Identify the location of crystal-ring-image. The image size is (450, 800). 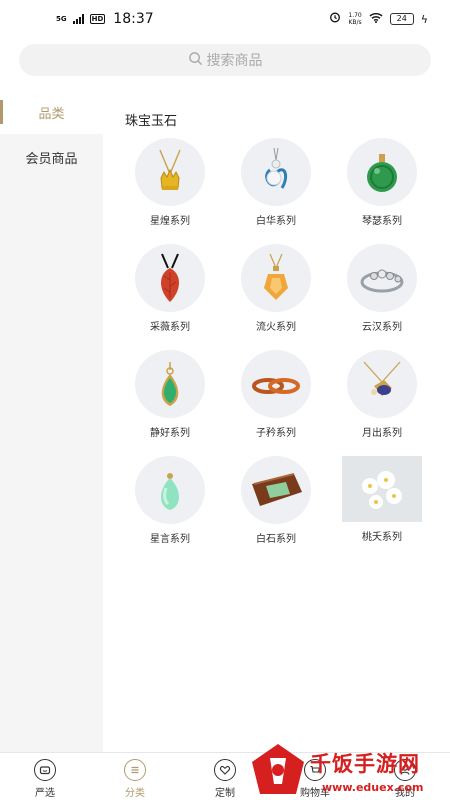
(382, 278).